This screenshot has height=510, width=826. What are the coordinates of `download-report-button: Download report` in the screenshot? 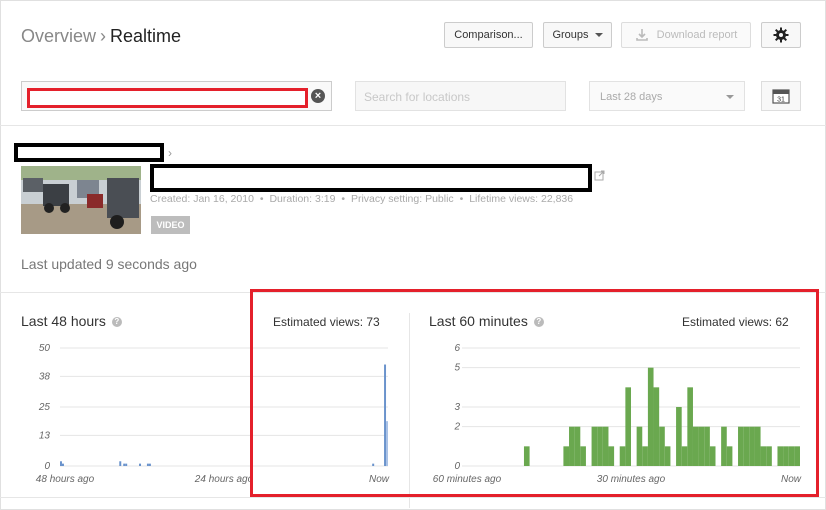 It's located at (686, 35).